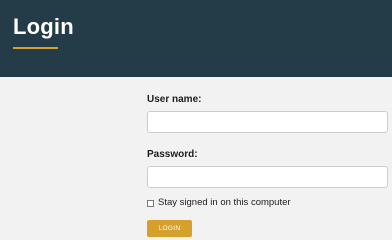 This screenshot has width=392, height=240. I want to click on password-label: Password:, so click(172, 154).